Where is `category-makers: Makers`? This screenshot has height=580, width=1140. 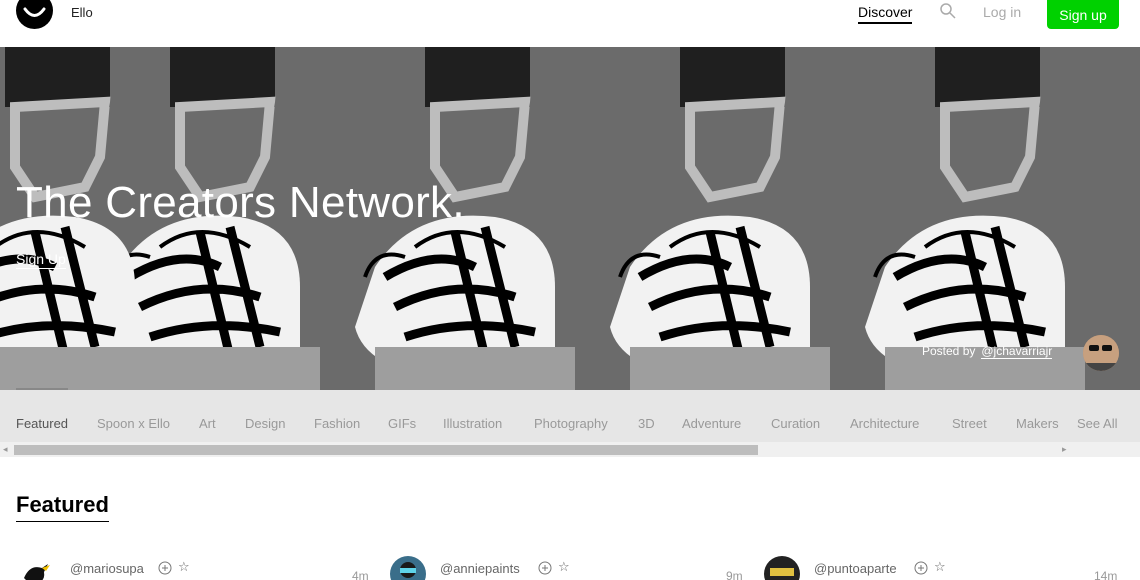
category-makers: Makers is located at coordinates (1037, 423).